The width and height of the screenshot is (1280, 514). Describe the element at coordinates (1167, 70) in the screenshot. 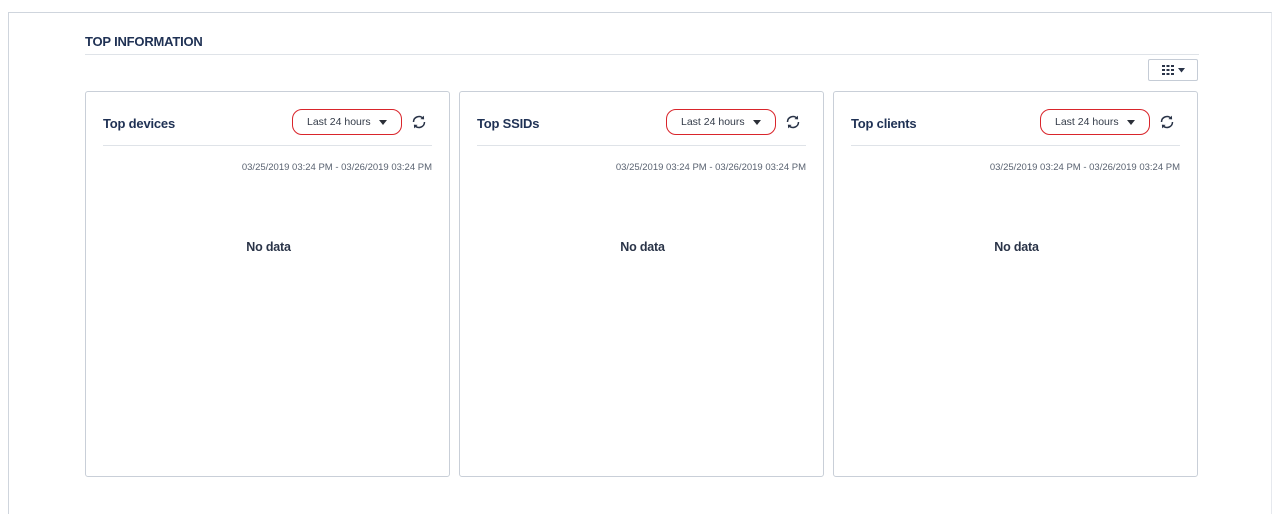

I see `grid-icon` at that location.